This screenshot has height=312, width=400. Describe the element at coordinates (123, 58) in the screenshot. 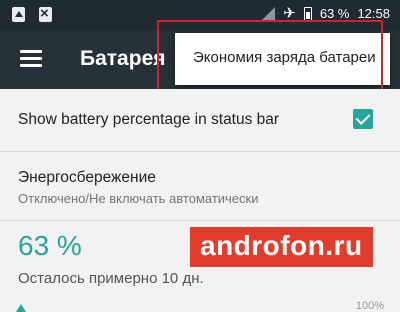

I see `page-title: Батарея` at that location.